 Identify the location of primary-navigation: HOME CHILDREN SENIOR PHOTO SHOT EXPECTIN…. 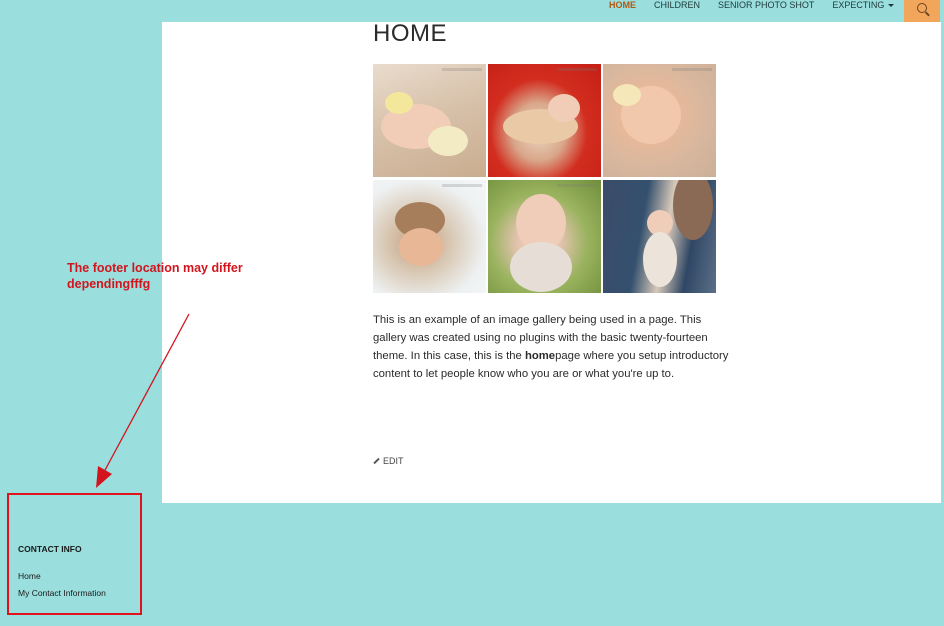
(751, 11).